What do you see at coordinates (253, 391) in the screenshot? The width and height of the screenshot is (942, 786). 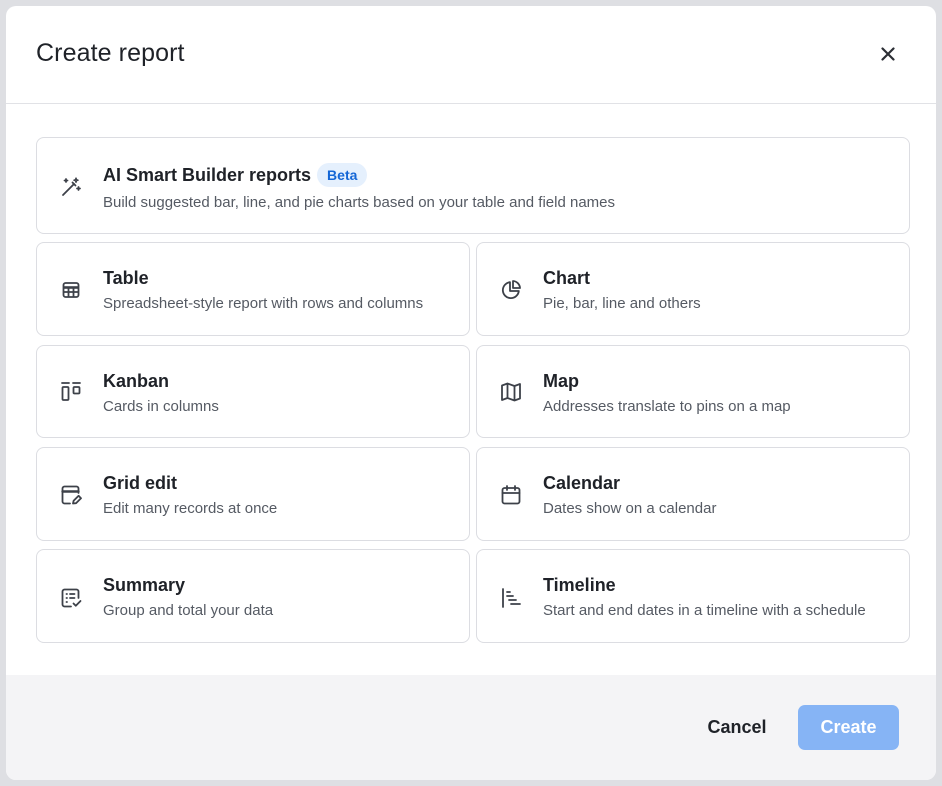 I see `option-kanban: Kanban Cards in columns` at bounding box center [253, 391].